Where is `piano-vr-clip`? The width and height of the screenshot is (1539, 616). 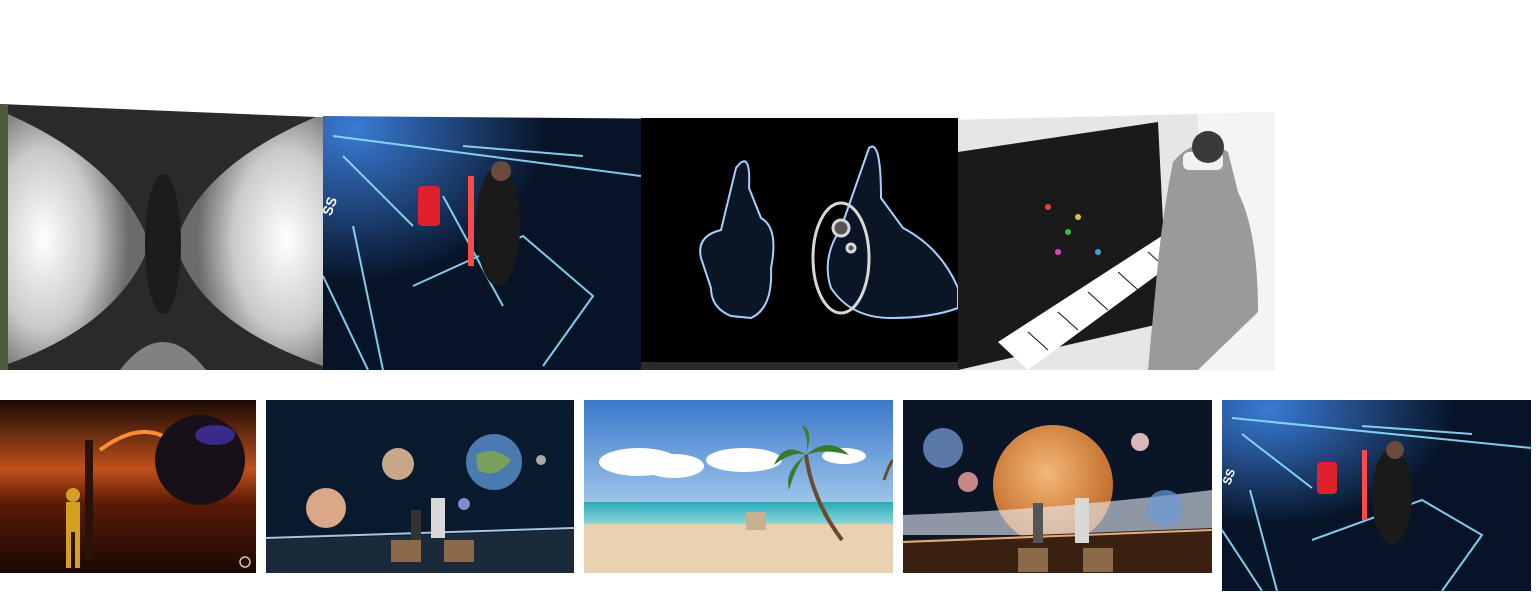
piano-vr-clip is located at coordinates (1116, 241).